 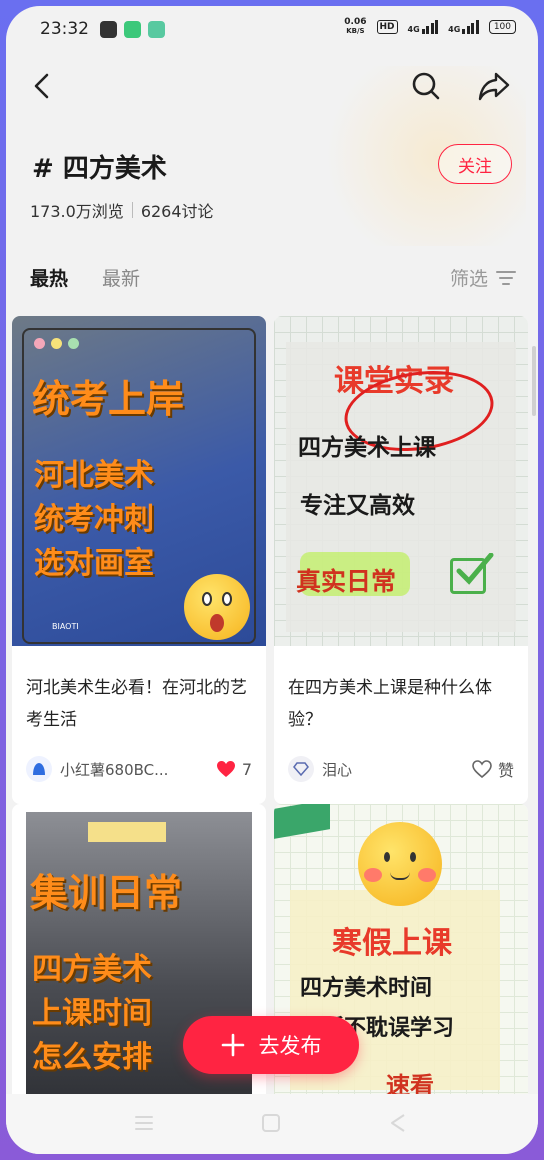 I want to click on like-button: 7, so click(x=234, y=769).